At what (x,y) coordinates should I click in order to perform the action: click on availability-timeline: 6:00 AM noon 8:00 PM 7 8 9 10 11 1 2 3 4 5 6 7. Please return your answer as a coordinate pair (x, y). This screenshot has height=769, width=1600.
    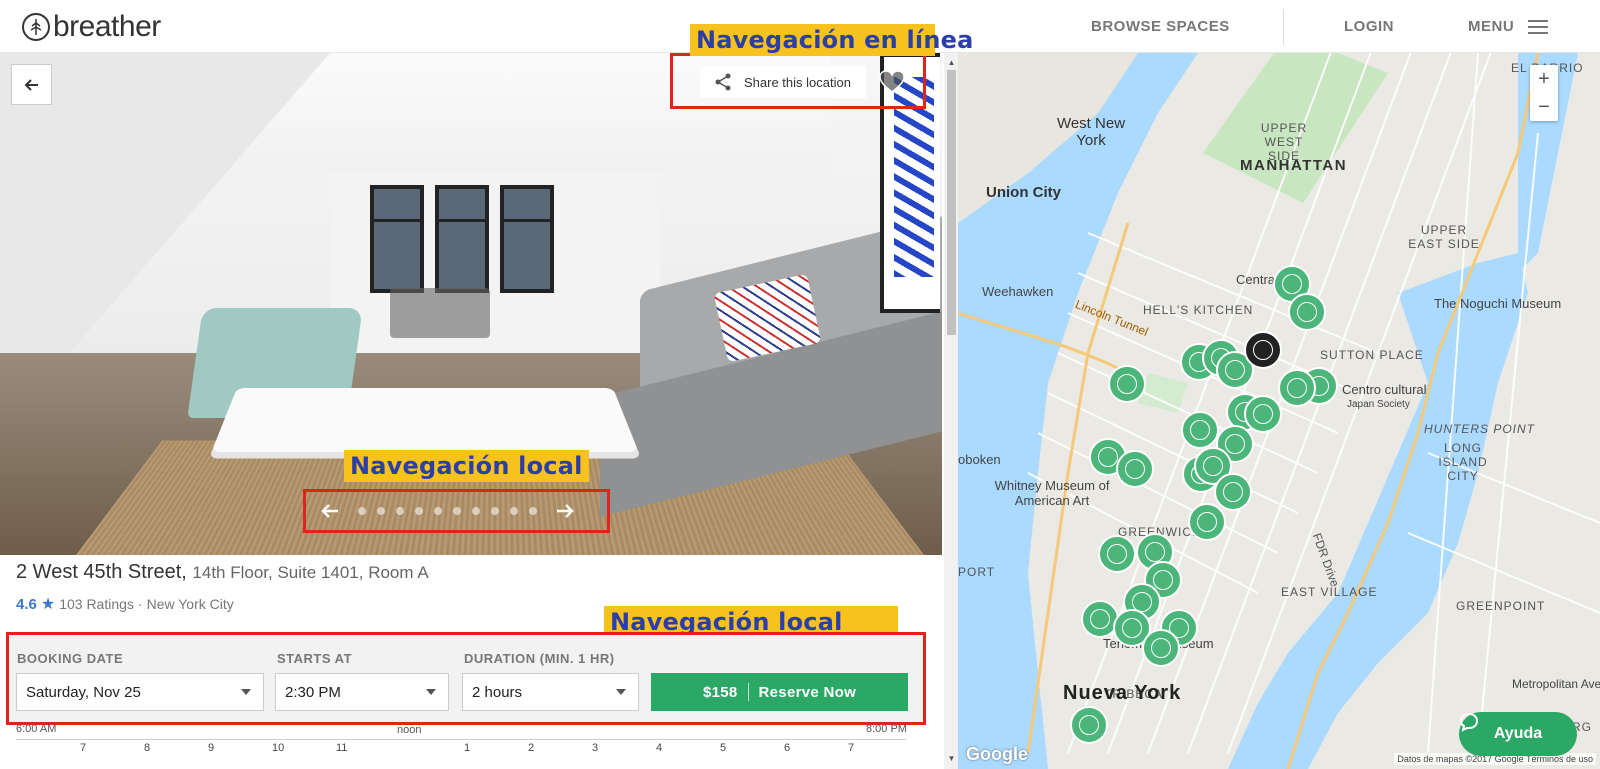
    Looking at the image, I should click on (465, 746).